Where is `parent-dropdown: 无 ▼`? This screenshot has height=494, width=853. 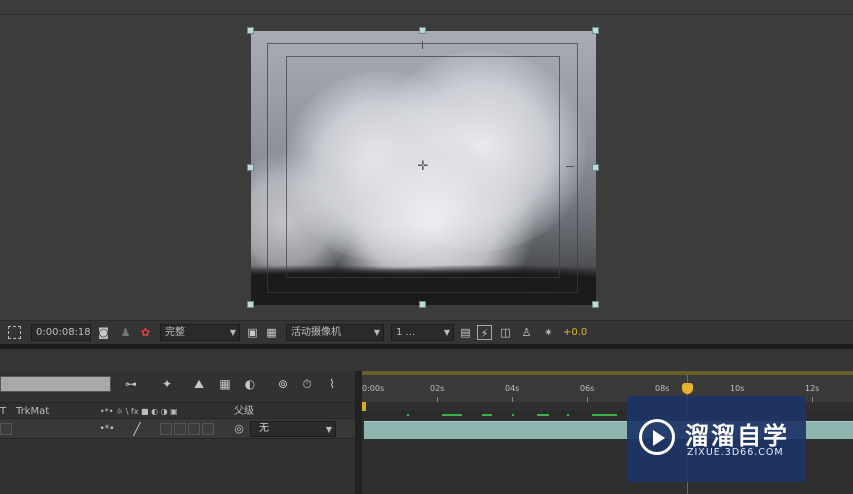 parent-dropdown: 无 ▼ is located at coordinates (293, 429).